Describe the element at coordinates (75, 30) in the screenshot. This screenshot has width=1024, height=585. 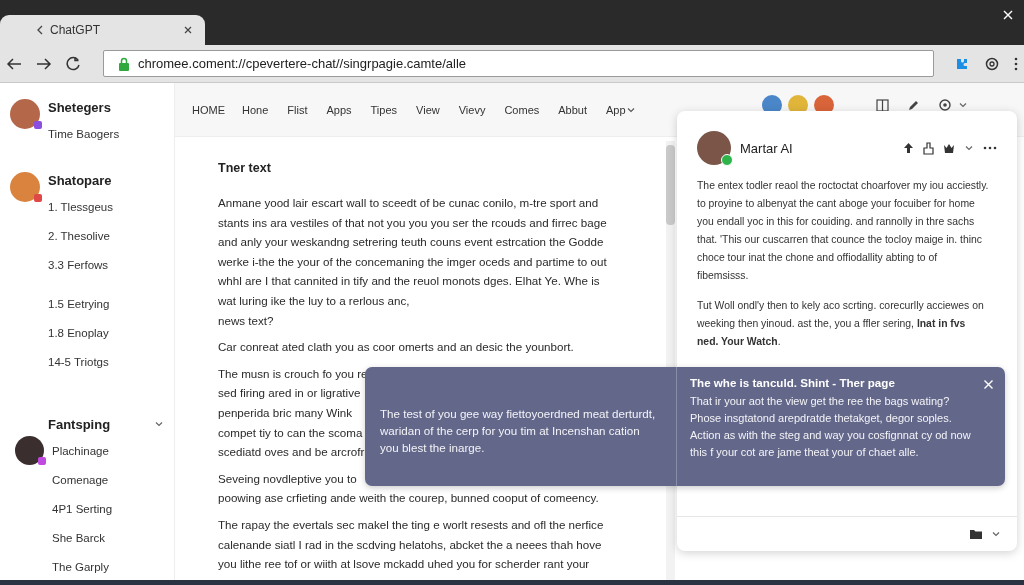
I see `tab-title: ChatGPT` at that location.